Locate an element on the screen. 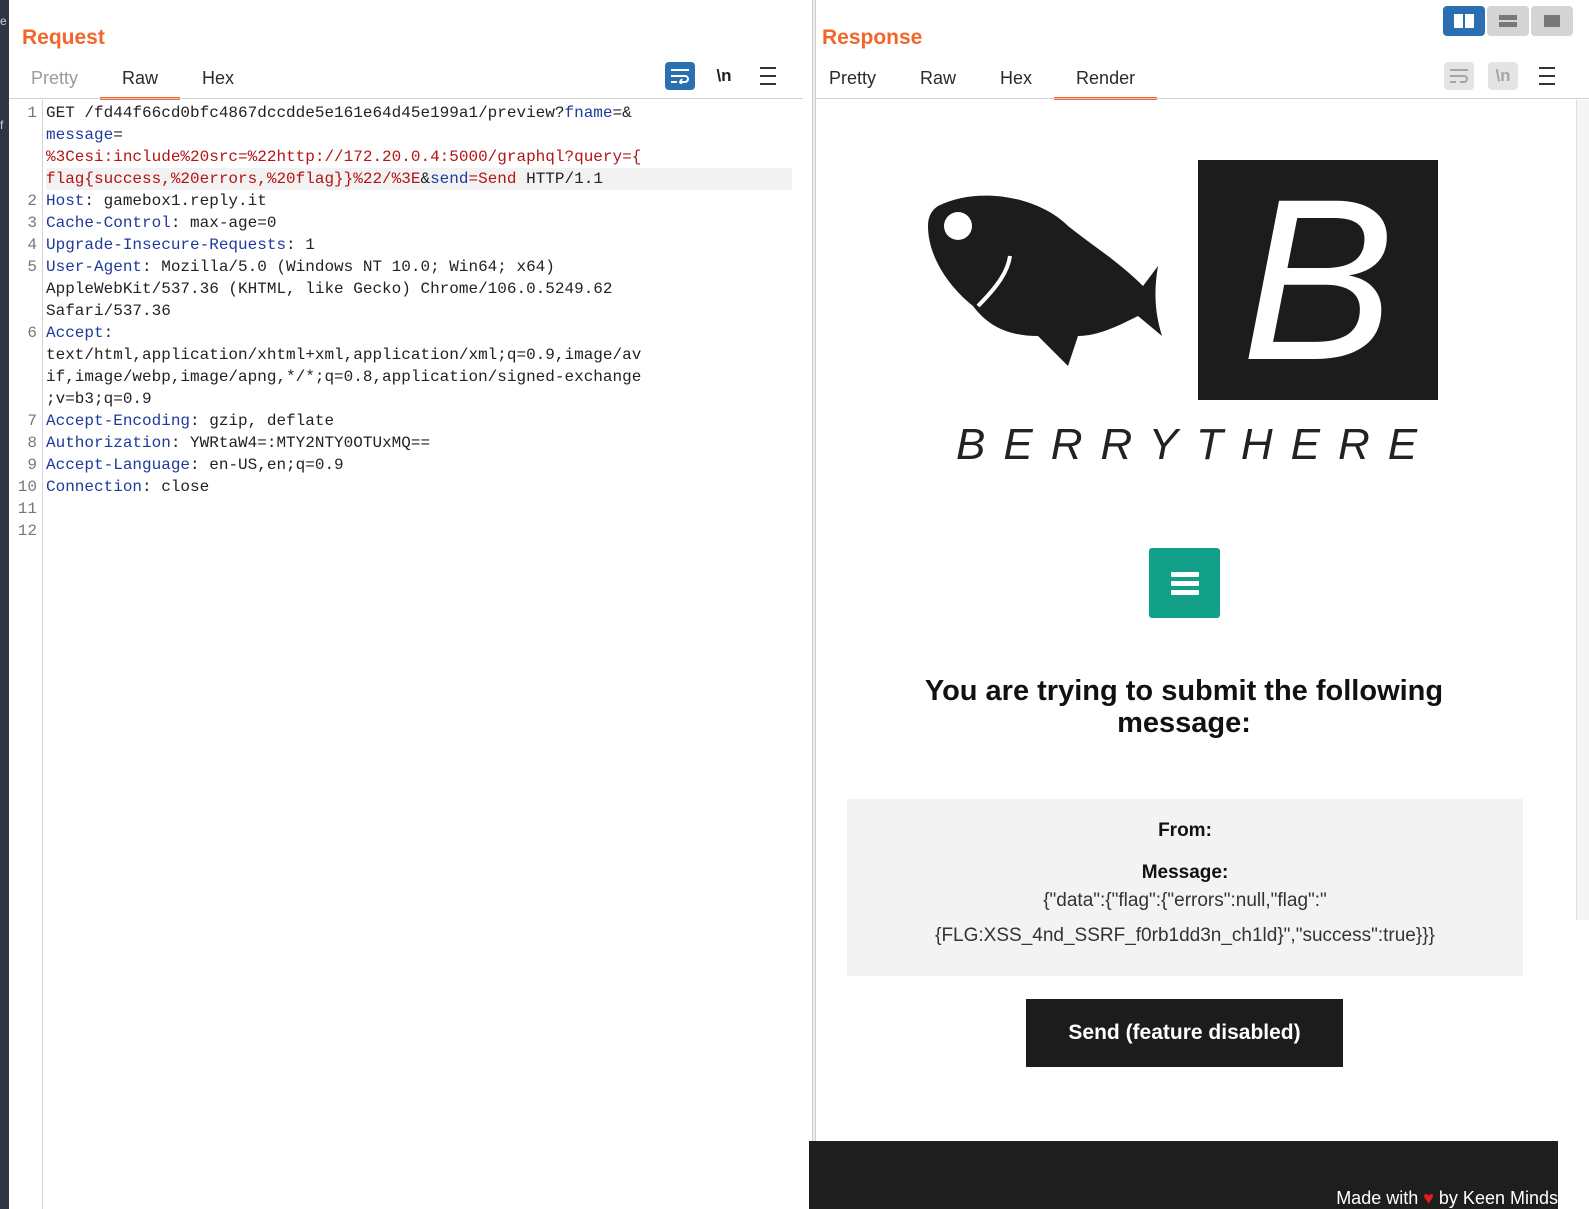 This screenshot has height=1209, width=1589. fish-logo-icon is located at coordinates (1045, 280).